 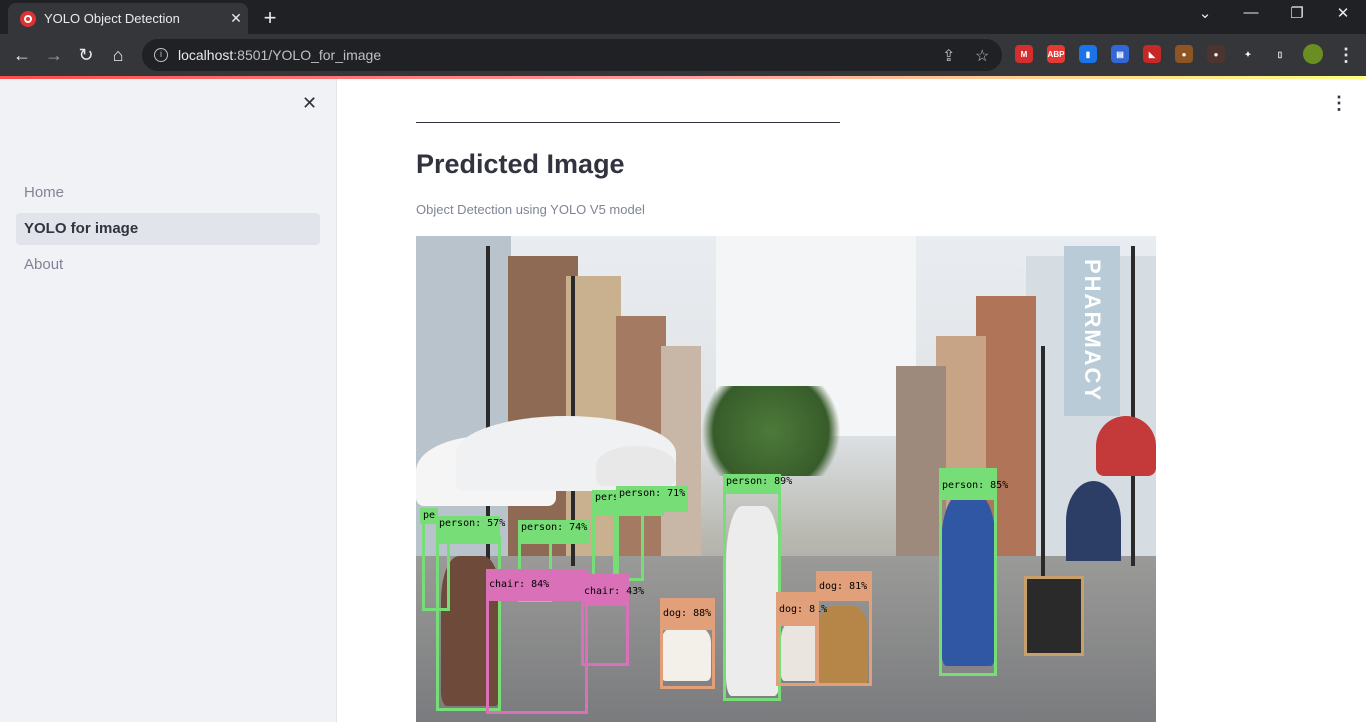 What do you see at coordinates (1251, 12) in the screenshot?
I see `minimize-button: —` at bounding box center [1251, 12].